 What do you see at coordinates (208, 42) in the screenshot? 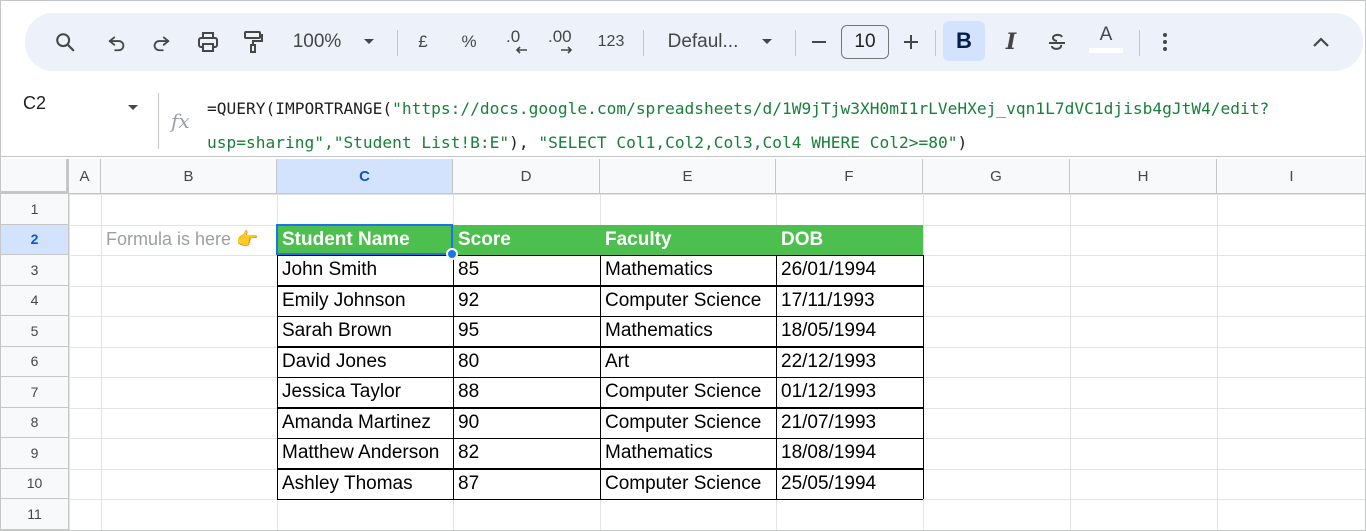
I see `print-icon` at bounding box center [208, 42].